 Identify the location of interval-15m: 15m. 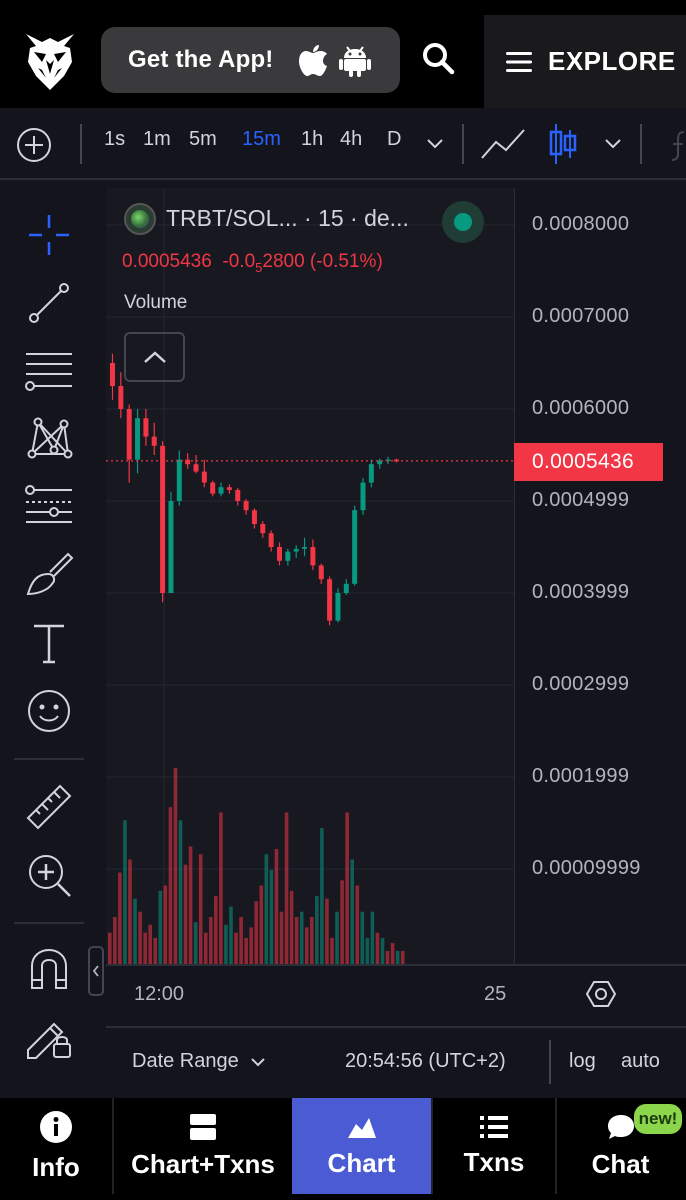
(261, 139).